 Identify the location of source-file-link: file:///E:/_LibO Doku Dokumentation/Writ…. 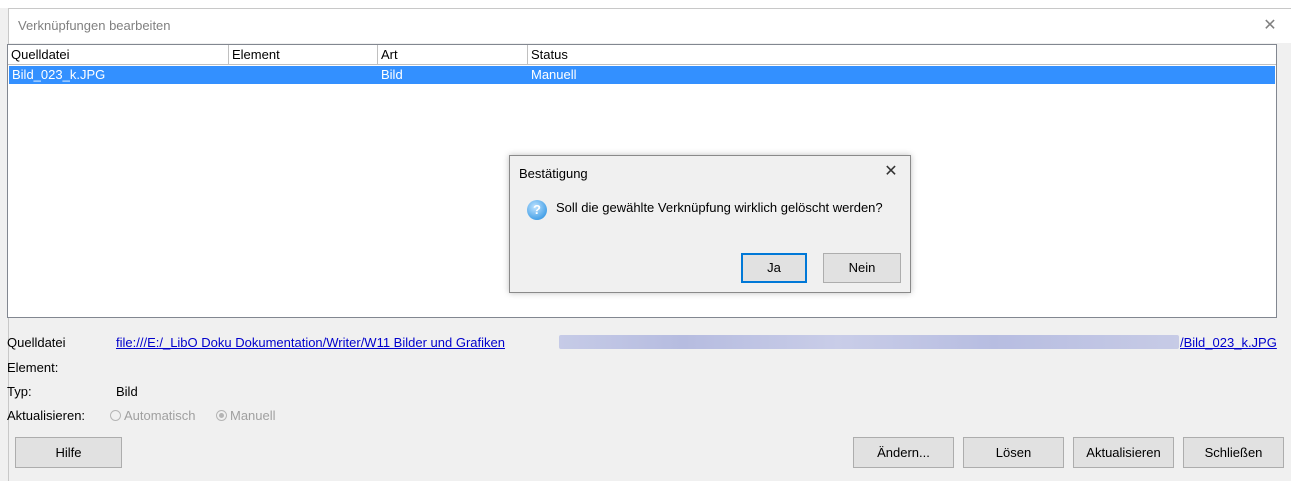
(310, 342).